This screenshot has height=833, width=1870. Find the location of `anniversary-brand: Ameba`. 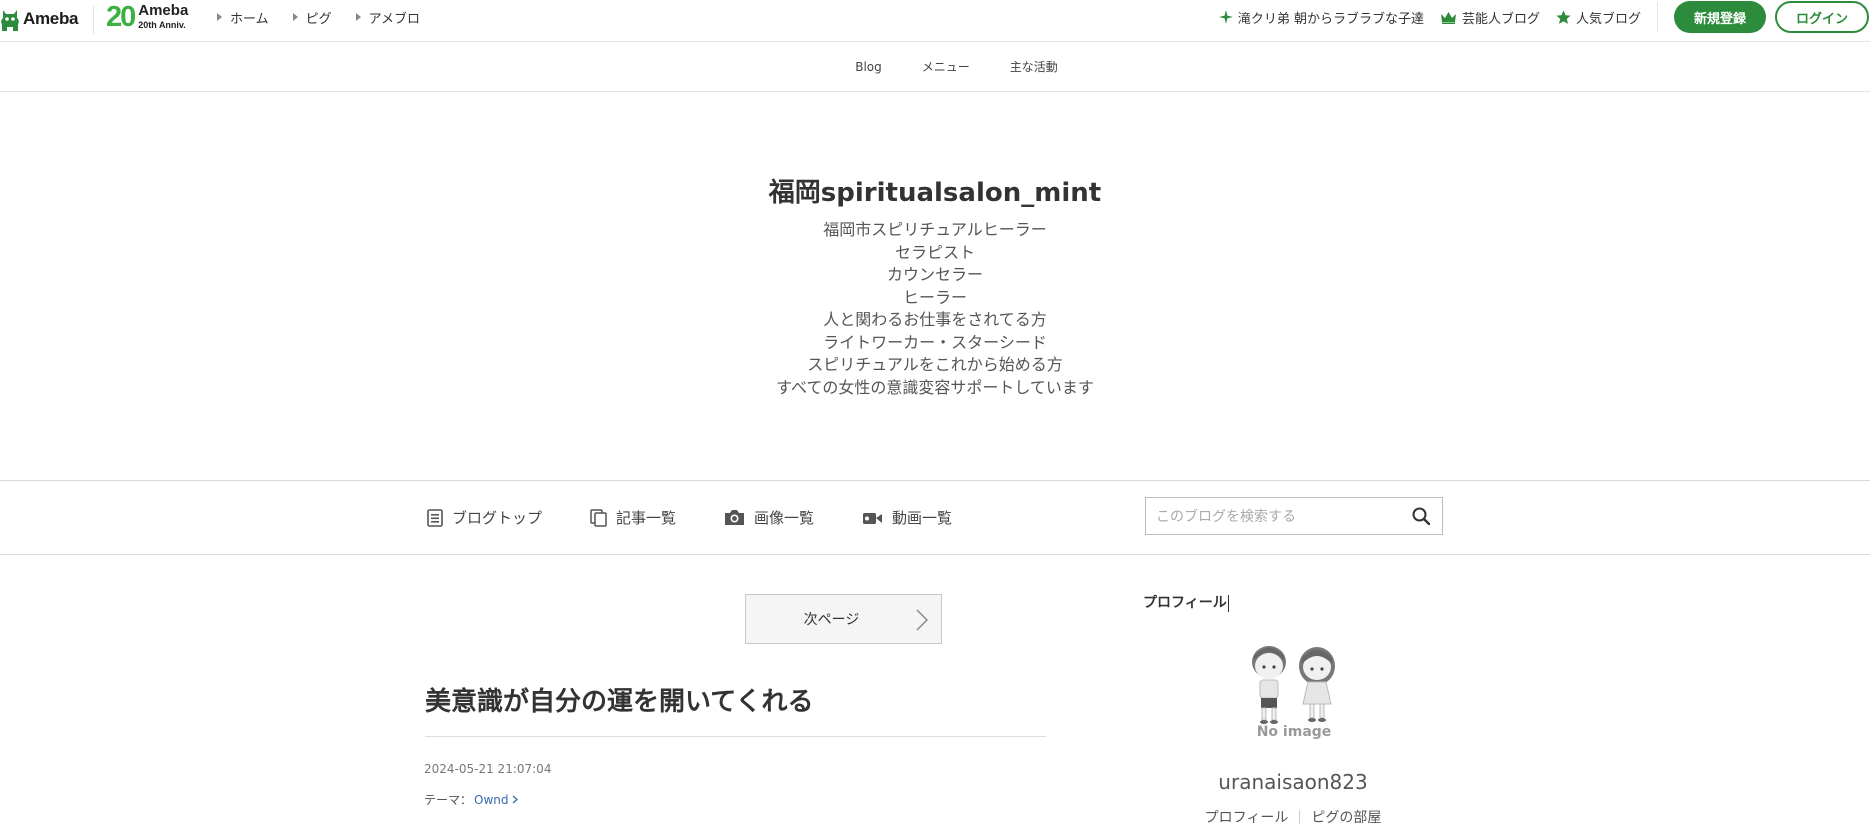

anniversary-brand: Ameba is located at coordinates (163, 10).